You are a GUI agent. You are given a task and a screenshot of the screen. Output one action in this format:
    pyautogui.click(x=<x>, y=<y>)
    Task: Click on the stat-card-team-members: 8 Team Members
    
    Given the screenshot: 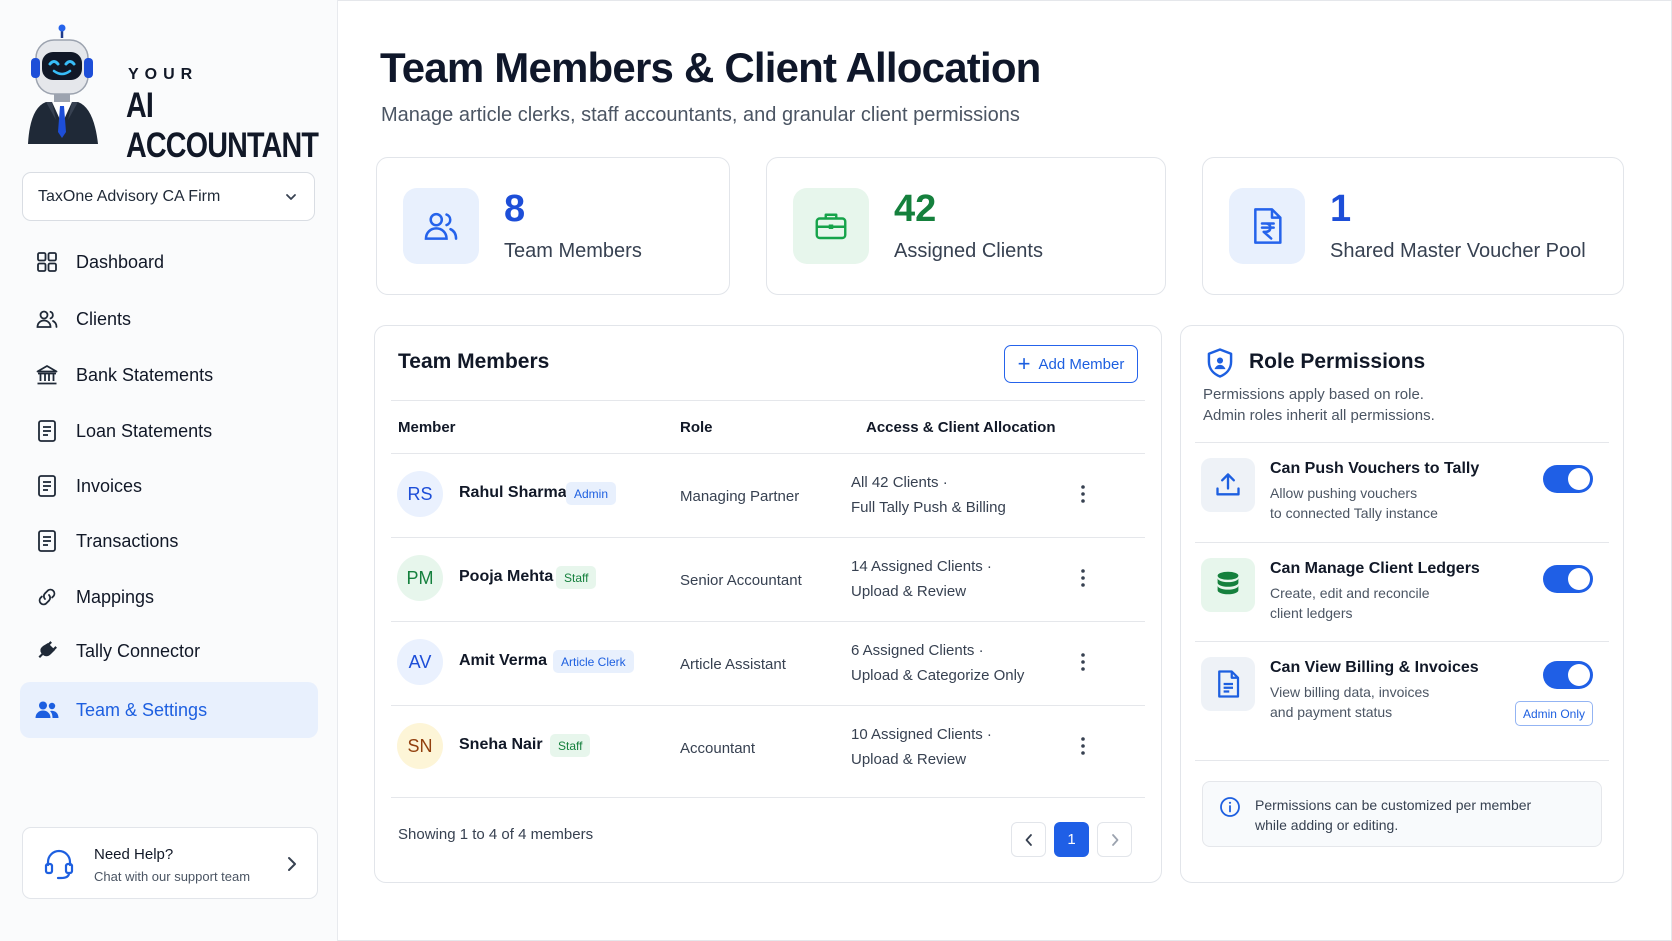 What is the action you would take?
    pyautogui.click(x=553, y=226)
    